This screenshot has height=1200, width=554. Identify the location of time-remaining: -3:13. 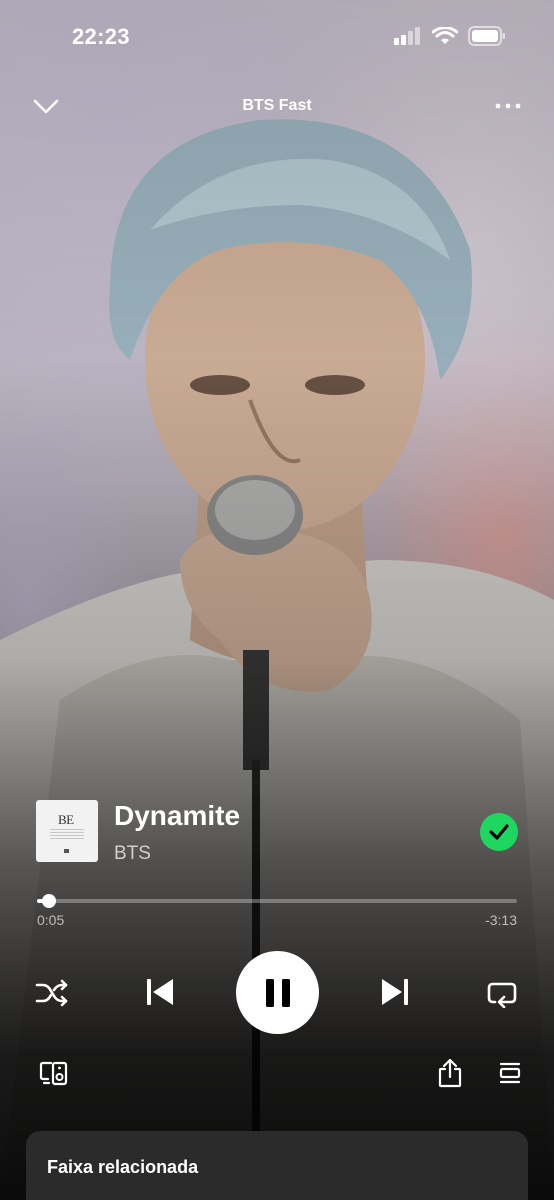
(501, 920).